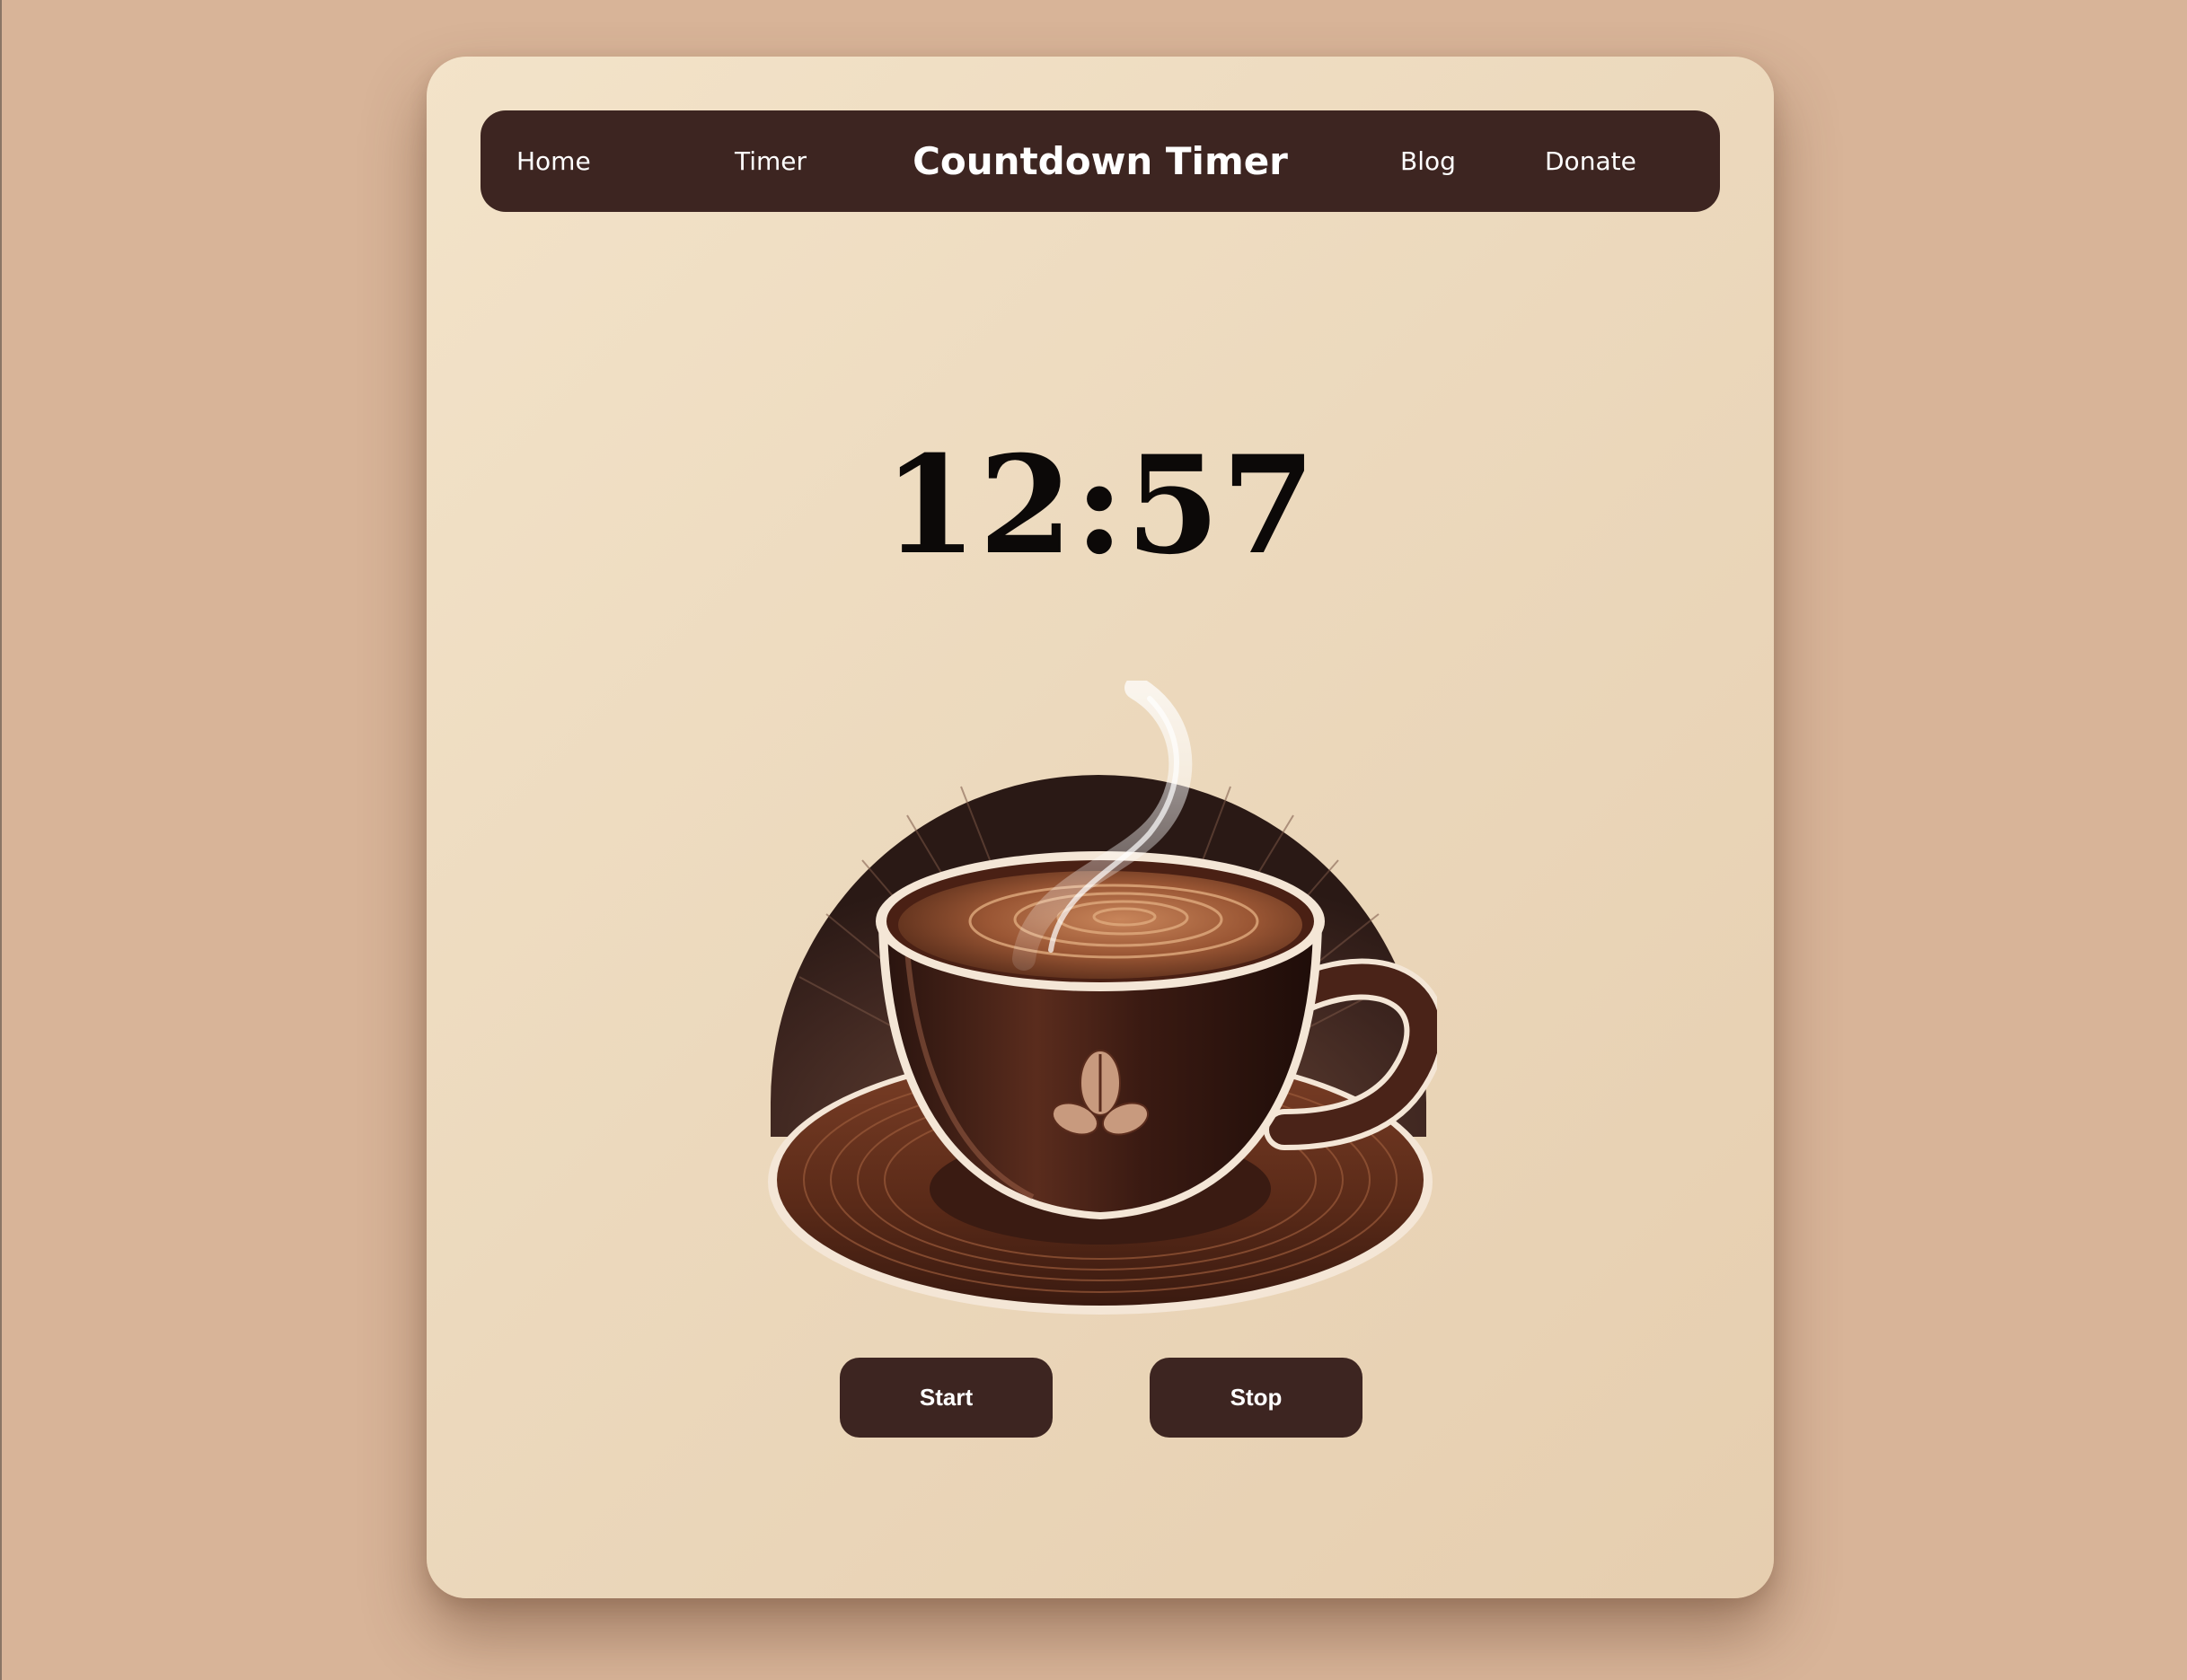 The height and width of the screenshot is (1680, 2187). I want to click on nav-link-blog: Blog, so click(1428, 161).